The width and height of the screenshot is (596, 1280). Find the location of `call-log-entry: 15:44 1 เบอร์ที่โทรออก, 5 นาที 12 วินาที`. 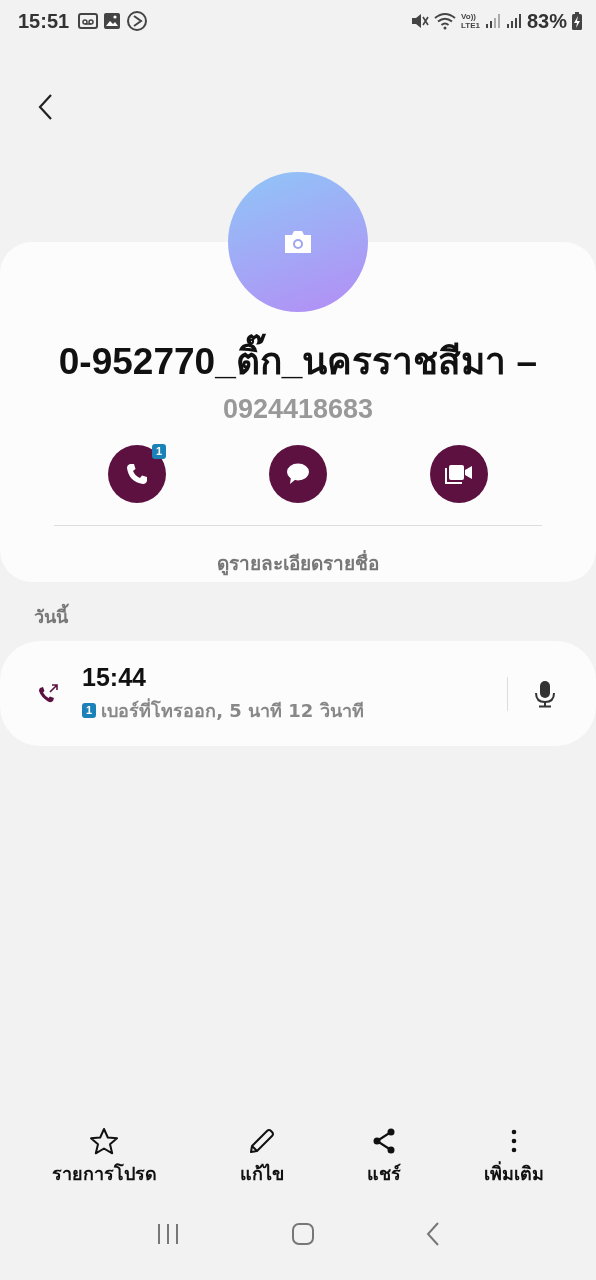

call-log-entry: 15:44 1 เบอร์ที่โทรออก, 5 นาที 12 วินาที is located at coordinates (298, 693).